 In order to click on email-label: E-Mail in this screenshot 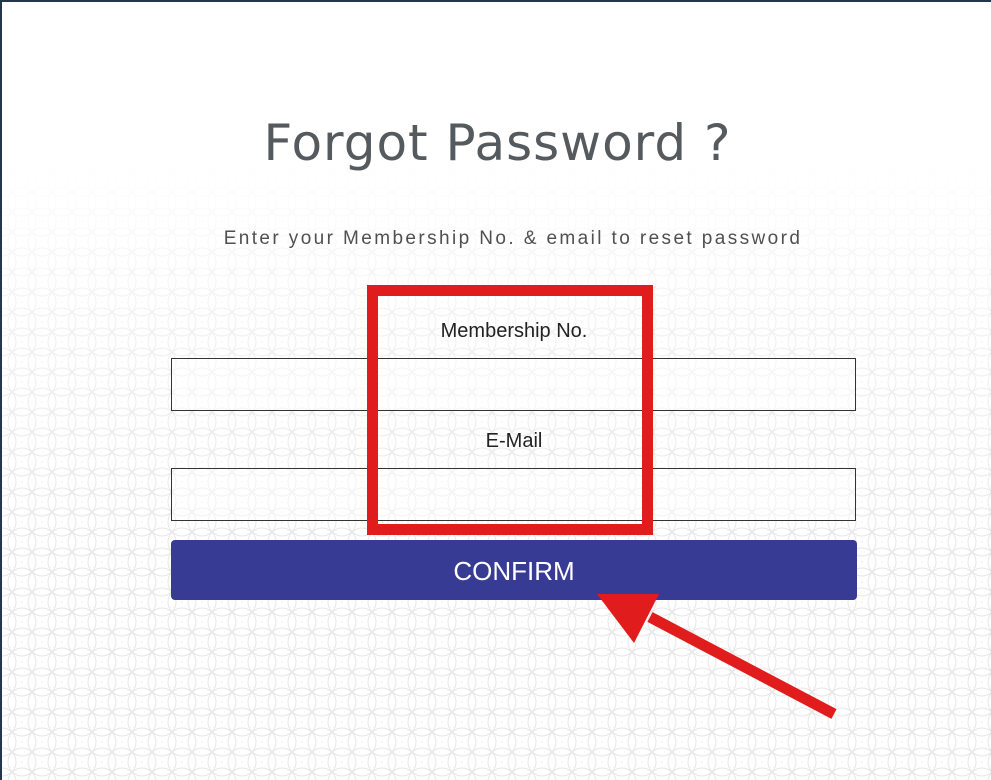, I will do `click(514, 441)`.